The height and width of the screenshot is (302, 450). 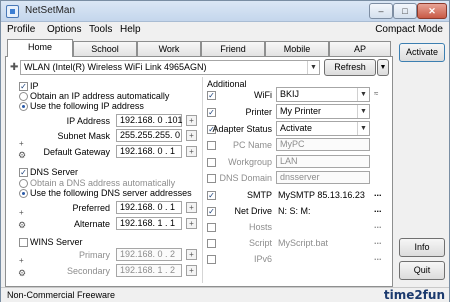 I want to click on title-bar: NetSetMan – □ ✕, so click(x=225, y=11).